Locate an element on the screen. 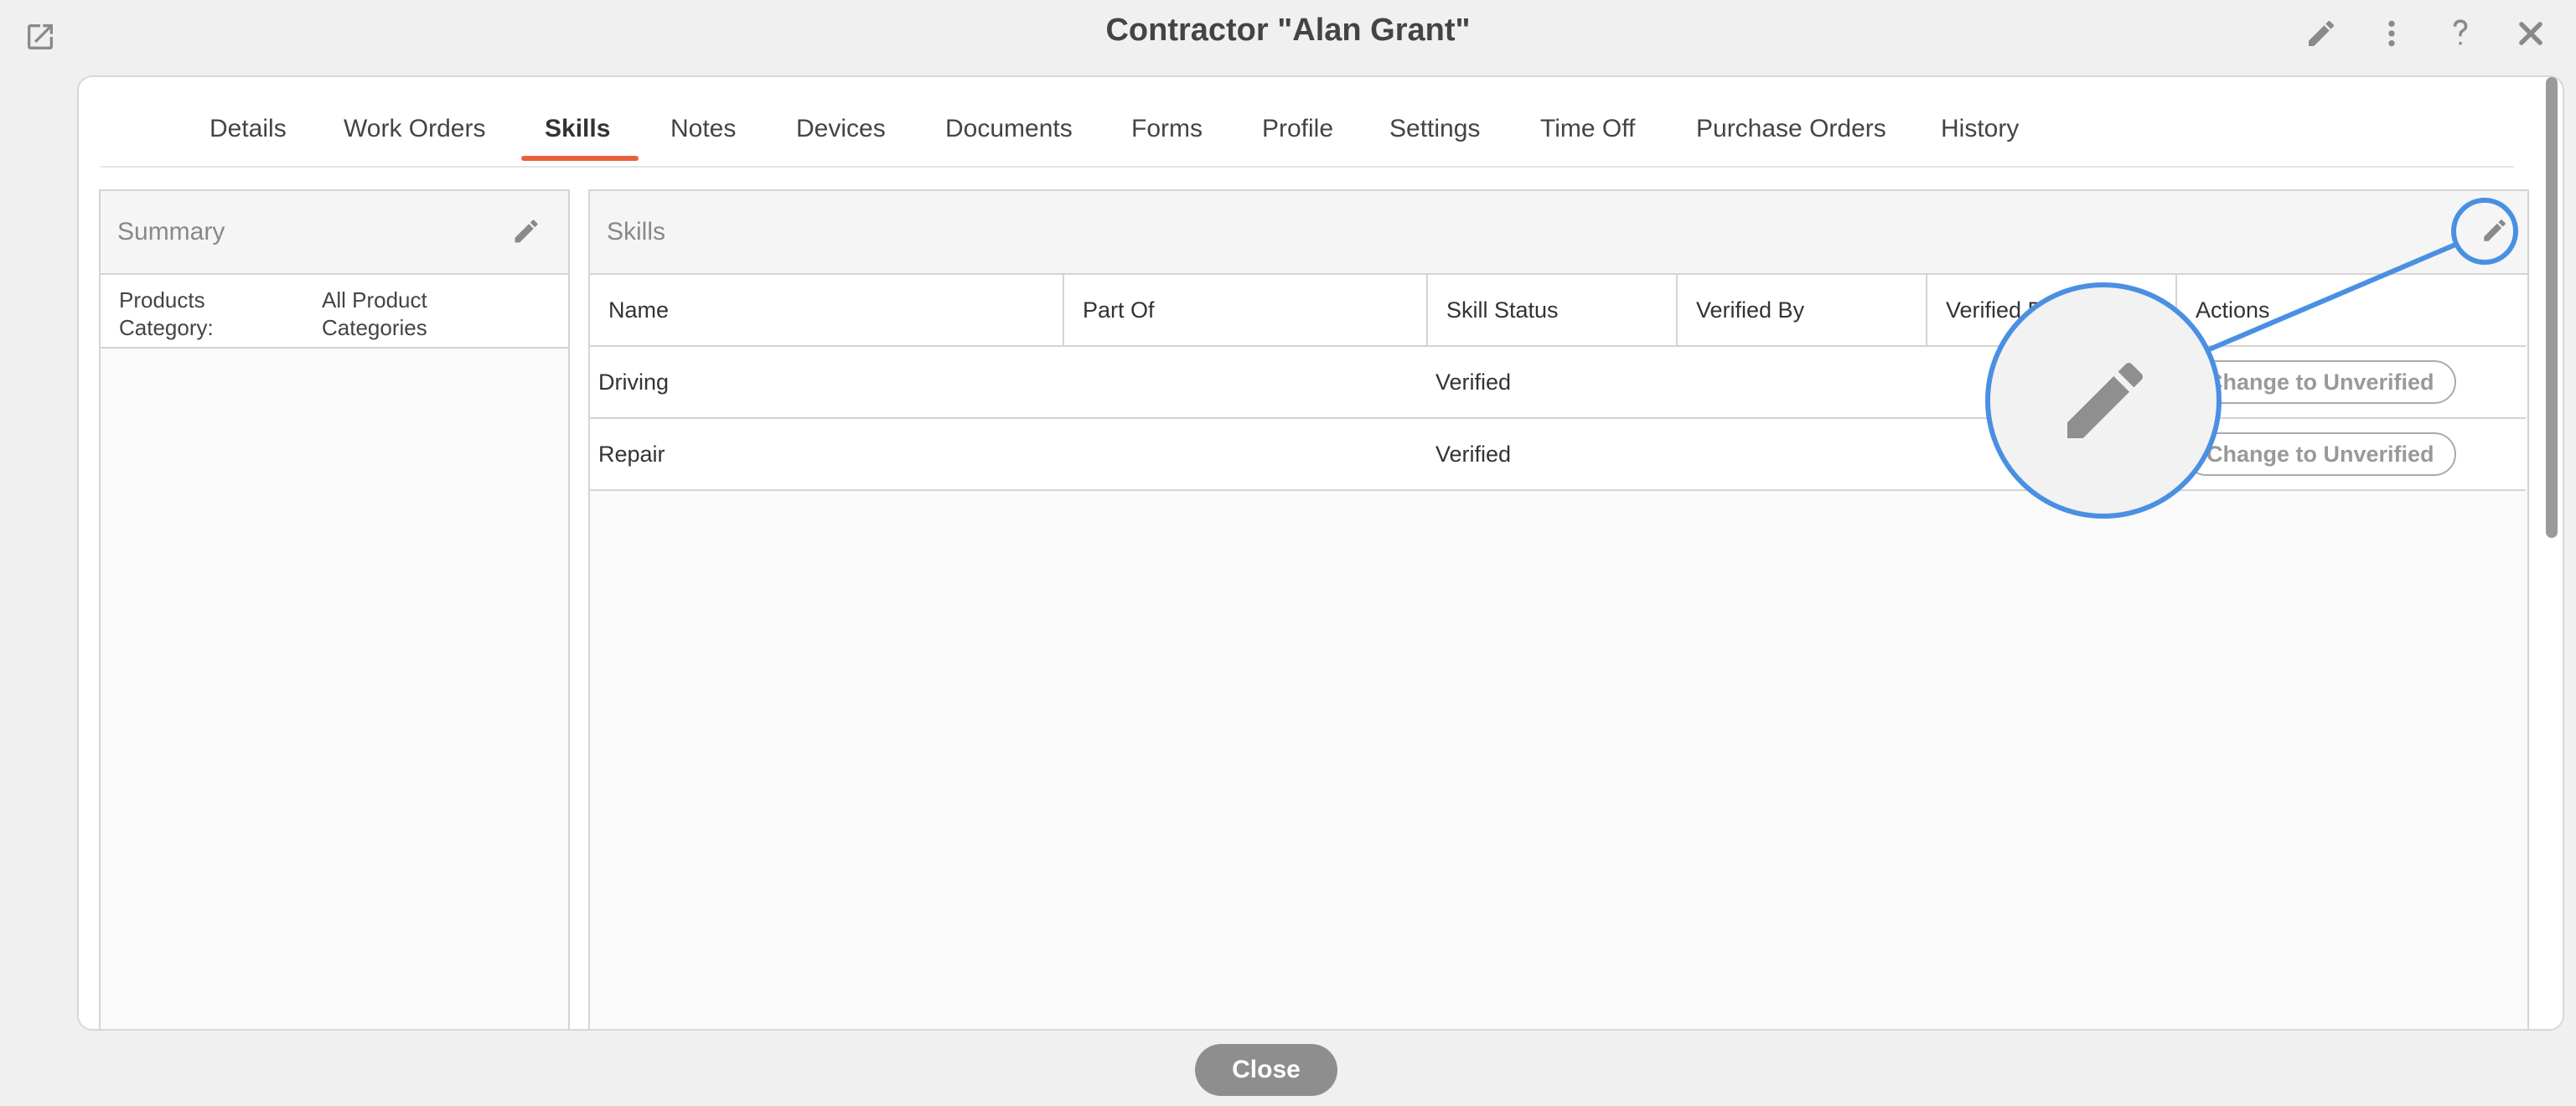 This screenshot has width=2576, height=1106. scrollbar is located at coordinates (2552, 307).